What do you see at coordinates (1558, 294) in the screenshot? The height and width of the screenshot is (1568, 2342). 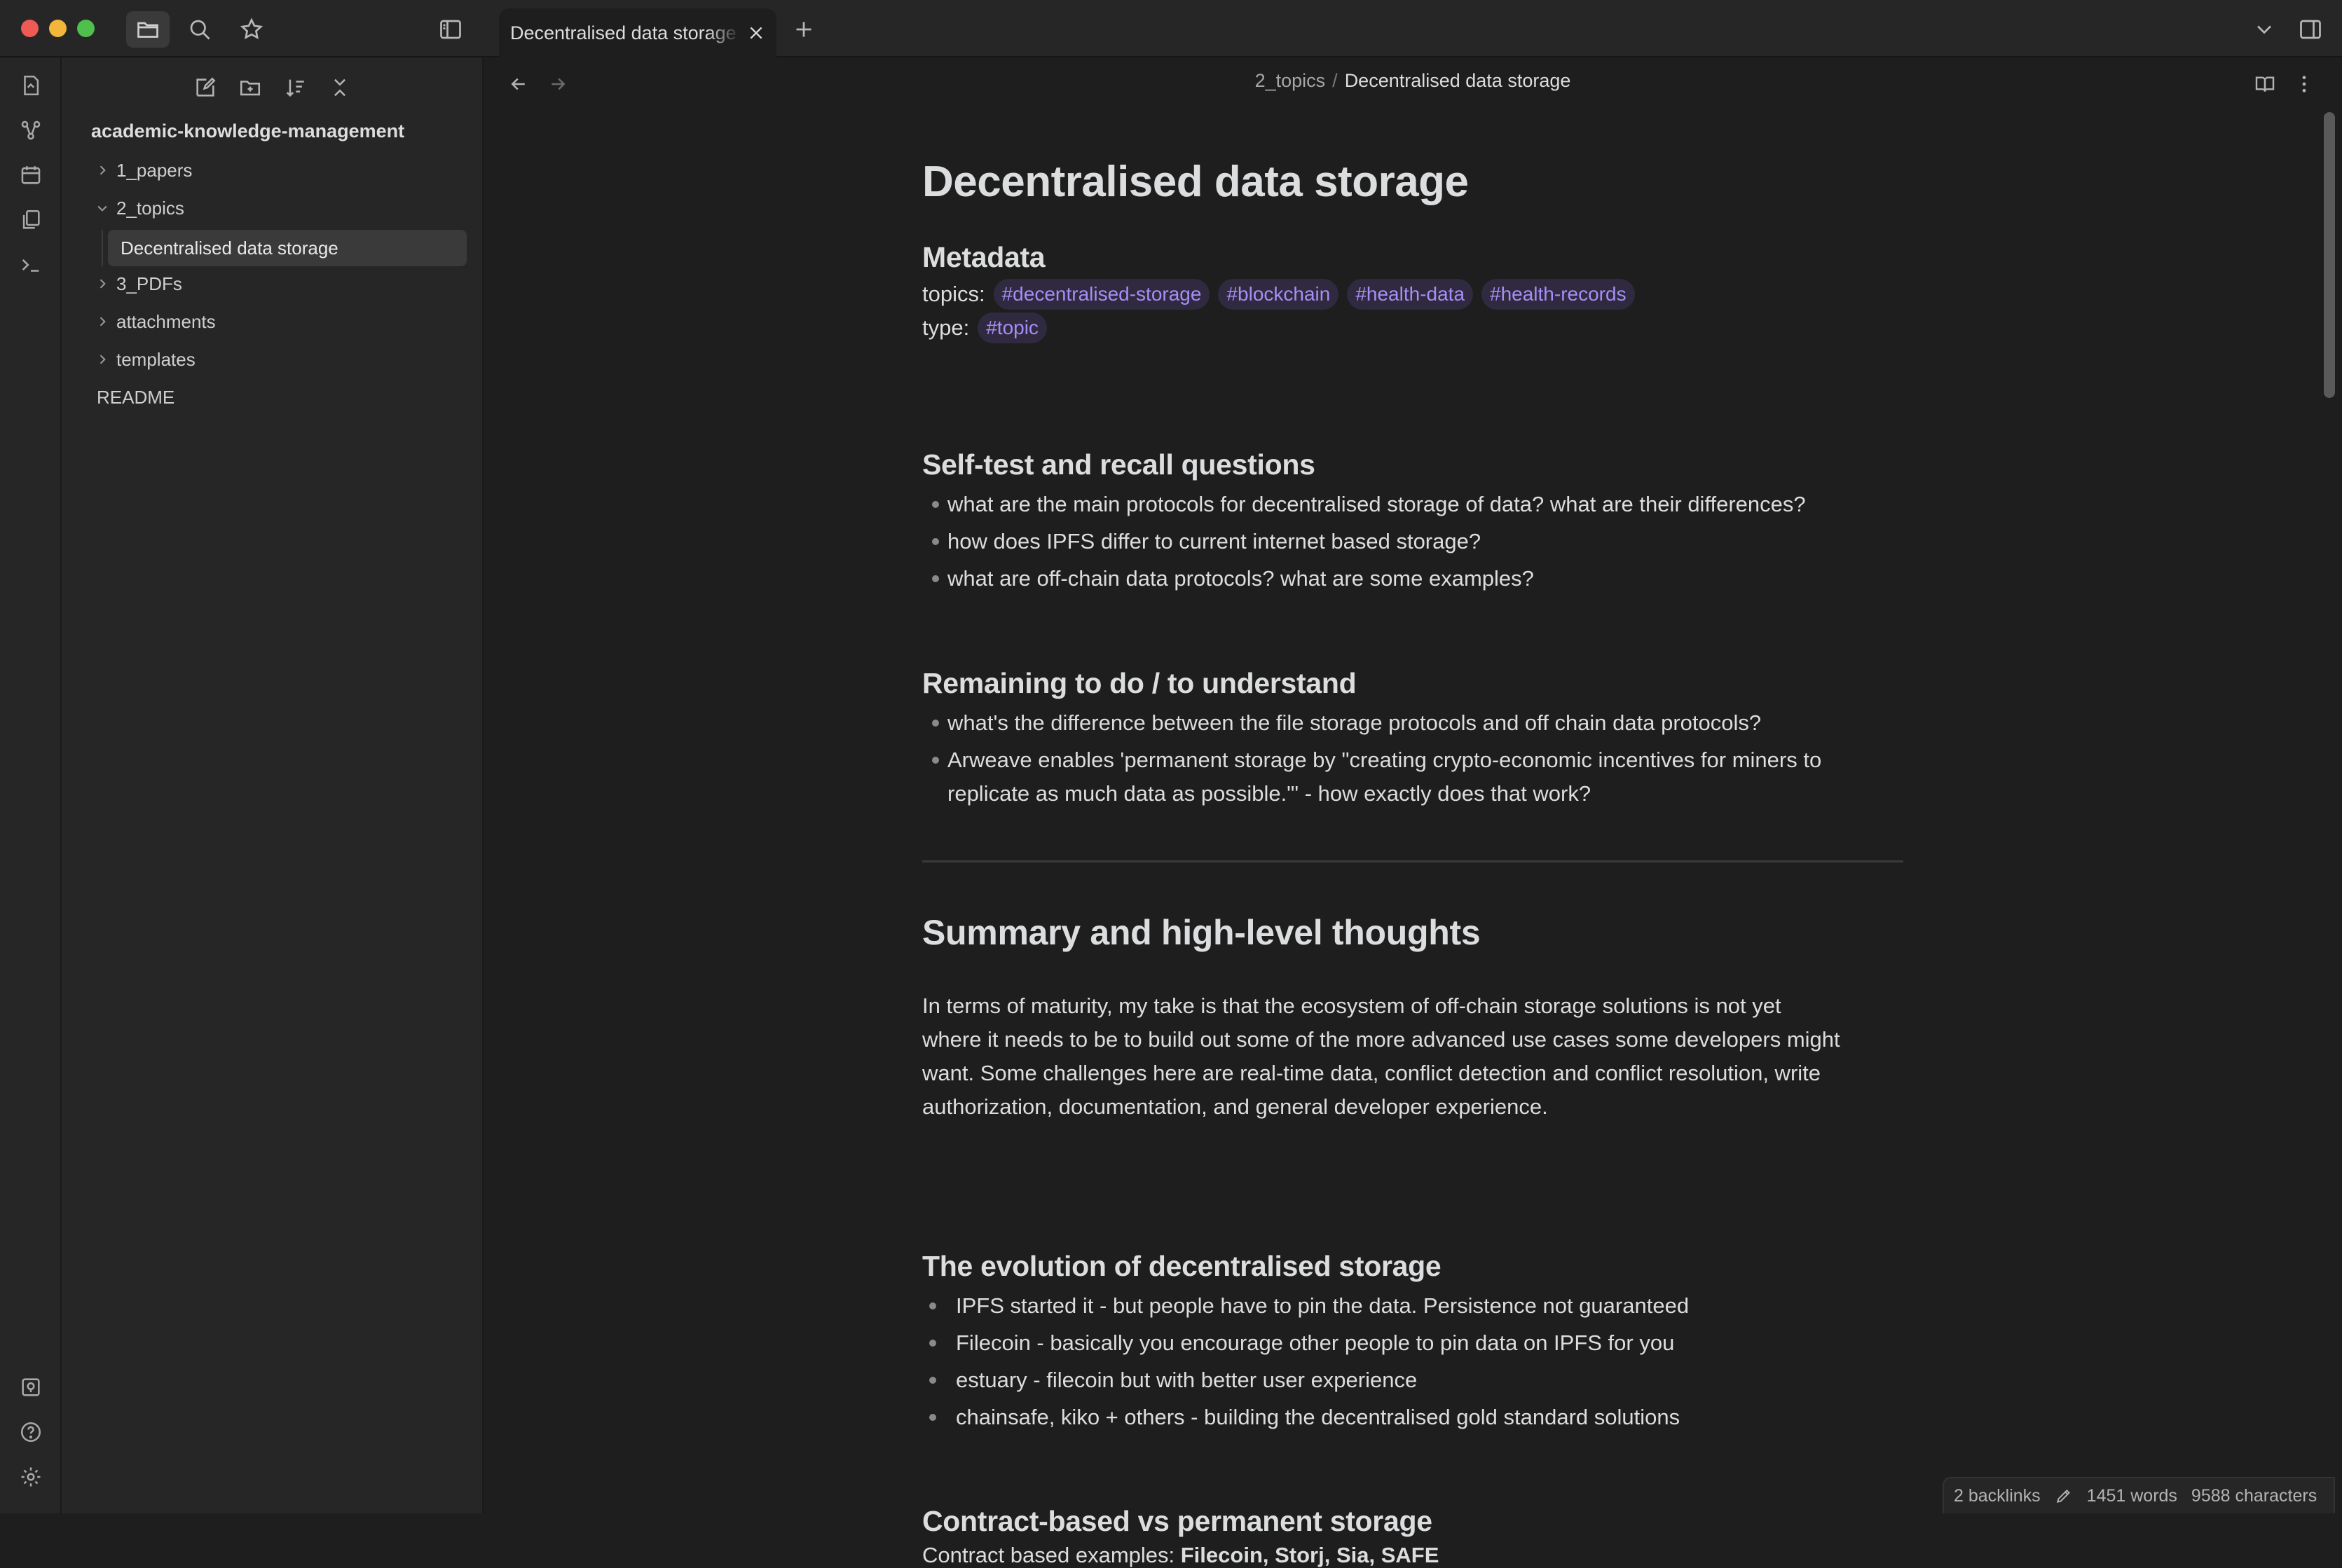 I see `tag-health-records: #health-records` at bounding box center [1558, 294].